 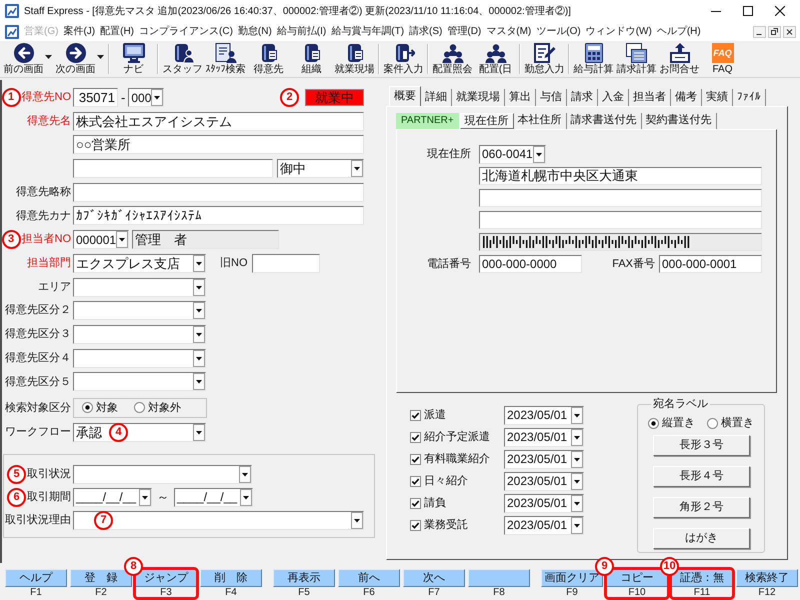 What do you see at coordinates (186, 31) in the screenshot?
I see `menu-item: コンプライアンス(C)` at bounding box center [186, 31].